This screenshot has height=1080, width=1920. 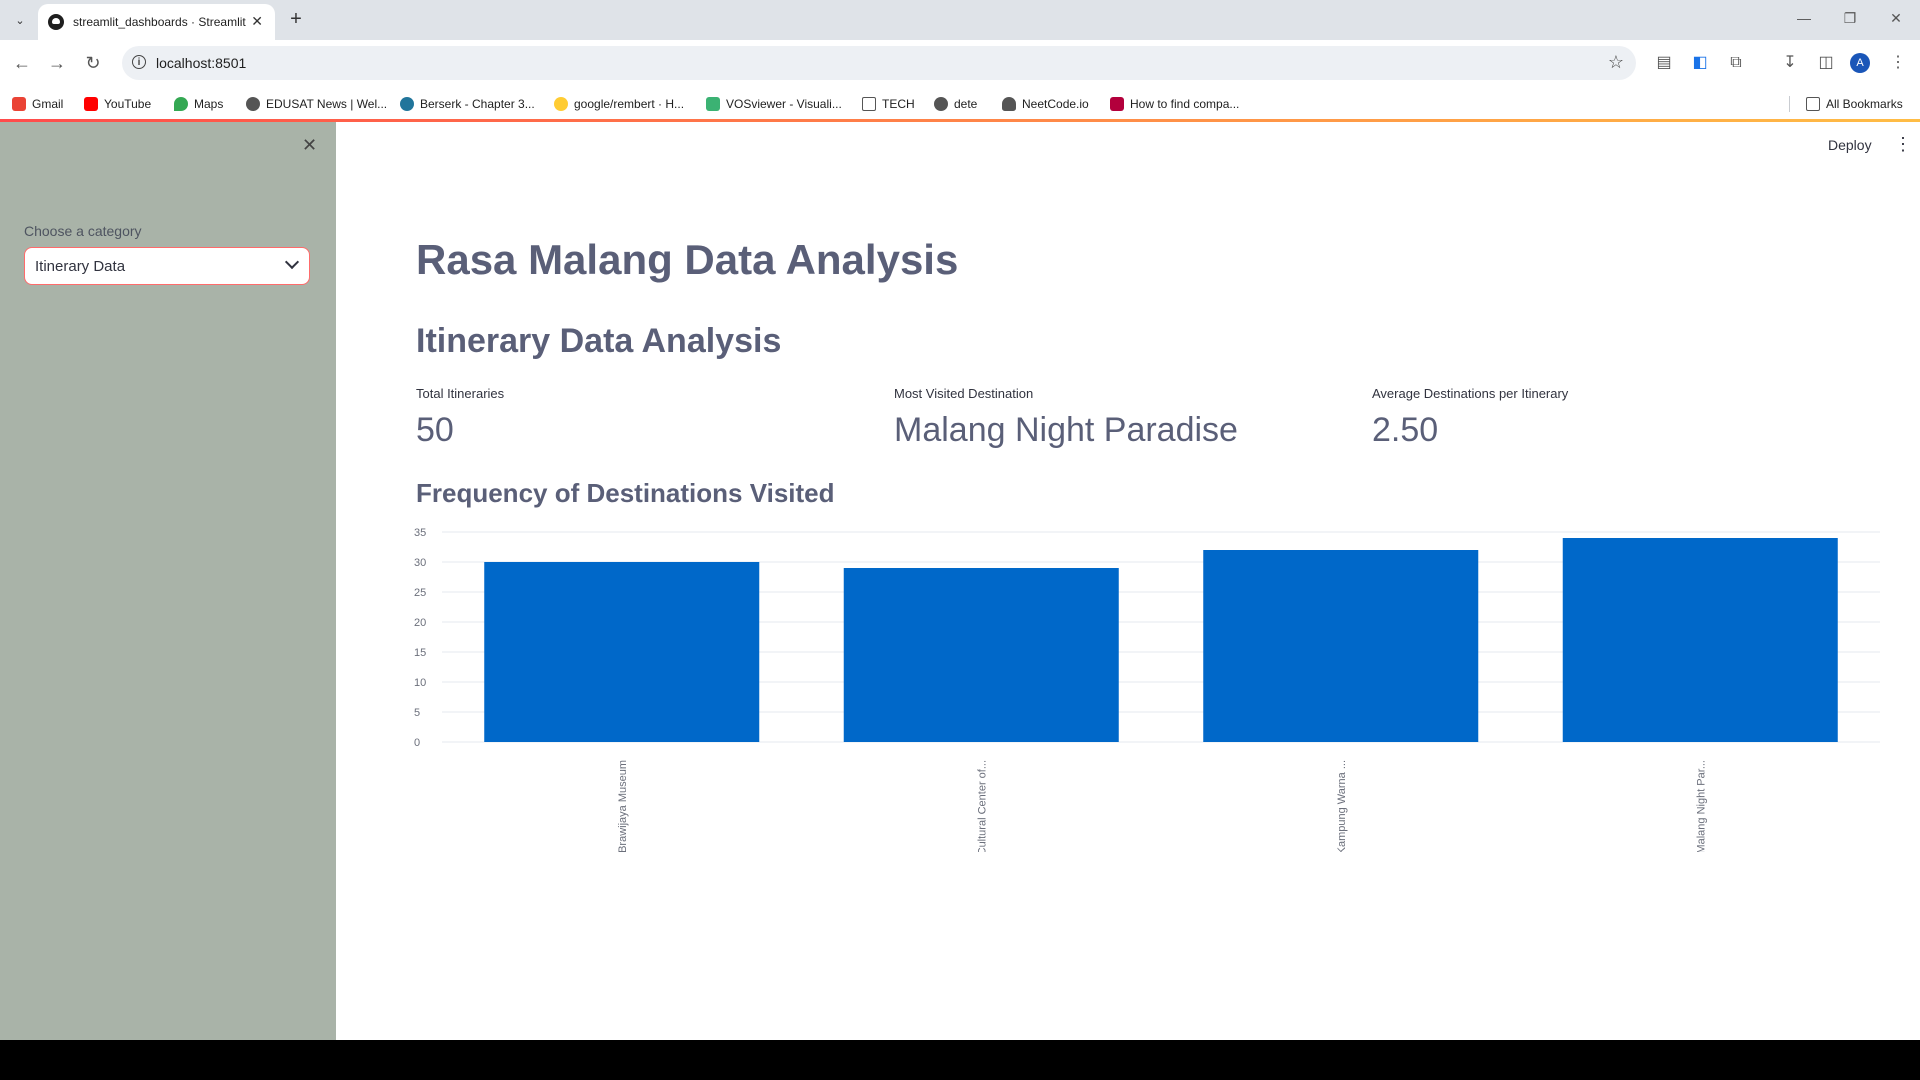 What do you see at coordinates (435, 430) in the screenshot?
I see `metric-value: 50` at bounding box center [435, 430].